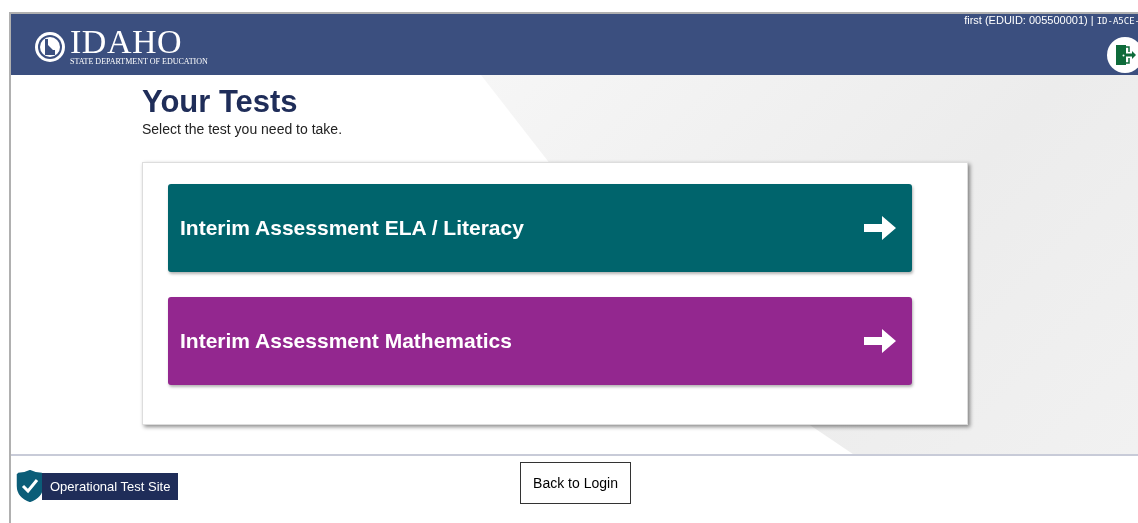  I want to click on session-id: ID-A5CE-, so click(1117, 21).